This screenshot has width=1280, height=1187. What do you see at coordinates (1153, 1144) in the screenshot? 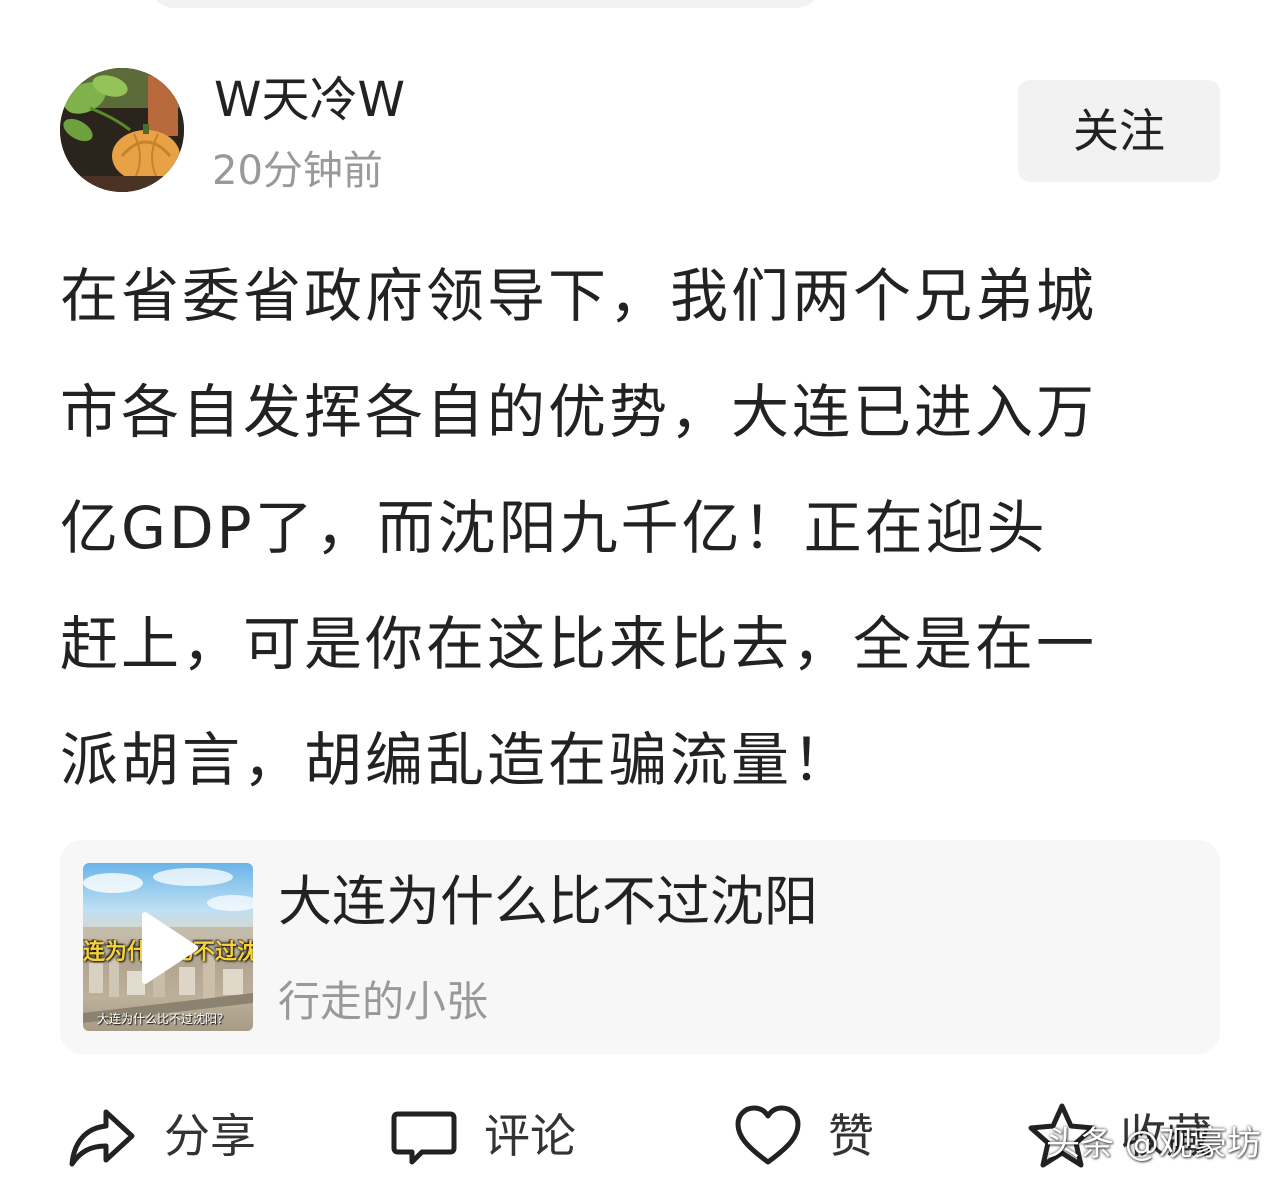
I see `watermark: 头条 @观豪坊` at bounding box center [1153, 1144].